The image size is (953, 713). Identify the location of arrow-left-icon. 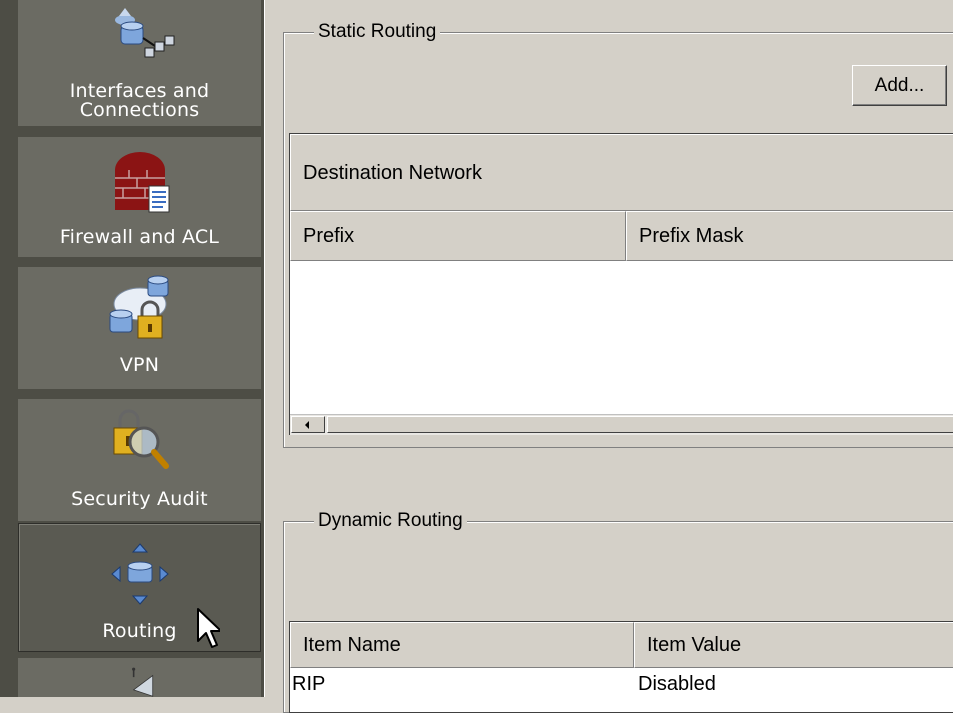
(307, 425).